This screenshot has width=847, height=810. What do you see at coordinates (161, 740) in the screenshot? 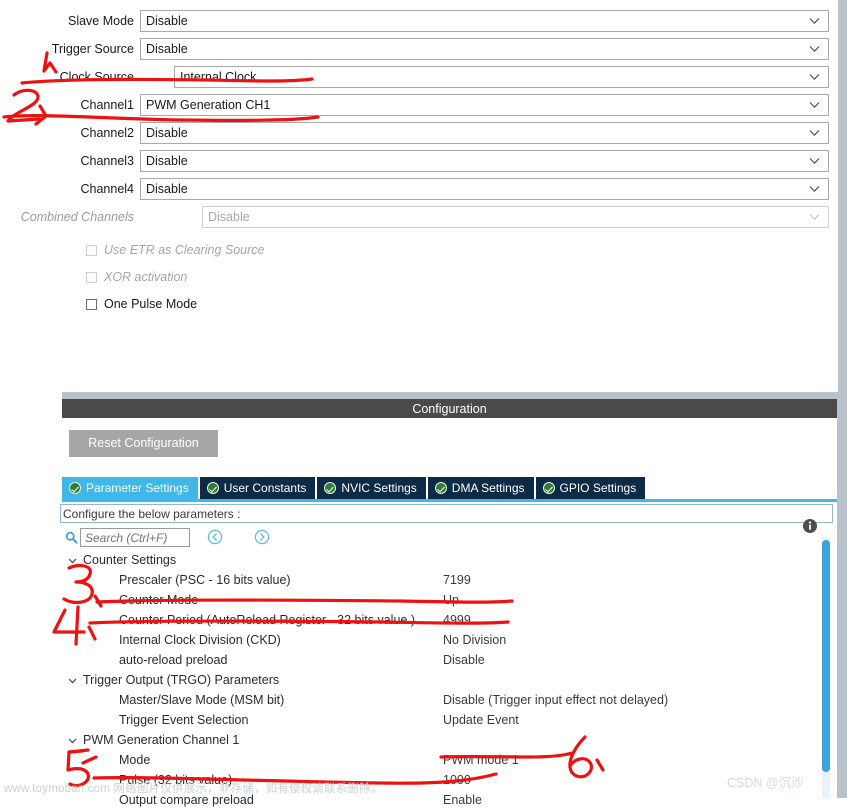
I see `tree-item-label: PWM Generation Channel 1` at bounding box center [161, 740].